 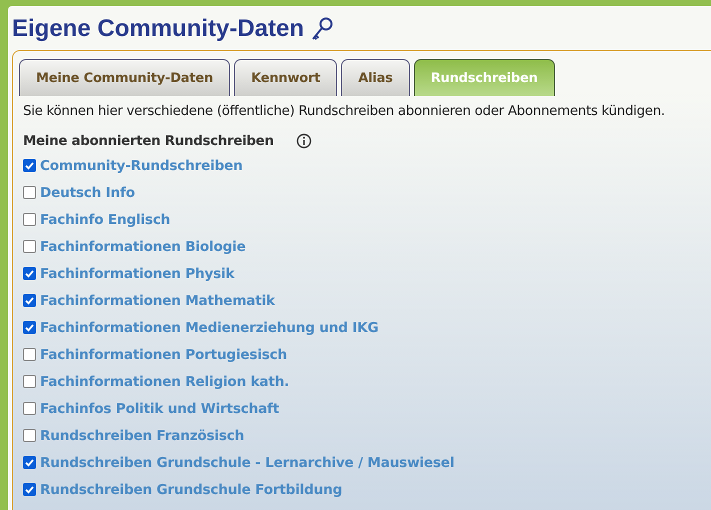 What do you see at coordinates (141, 166) in the screenshot?
I see `newsletter-link: Community-Rundschreiben` at bounding box center [141, 166].